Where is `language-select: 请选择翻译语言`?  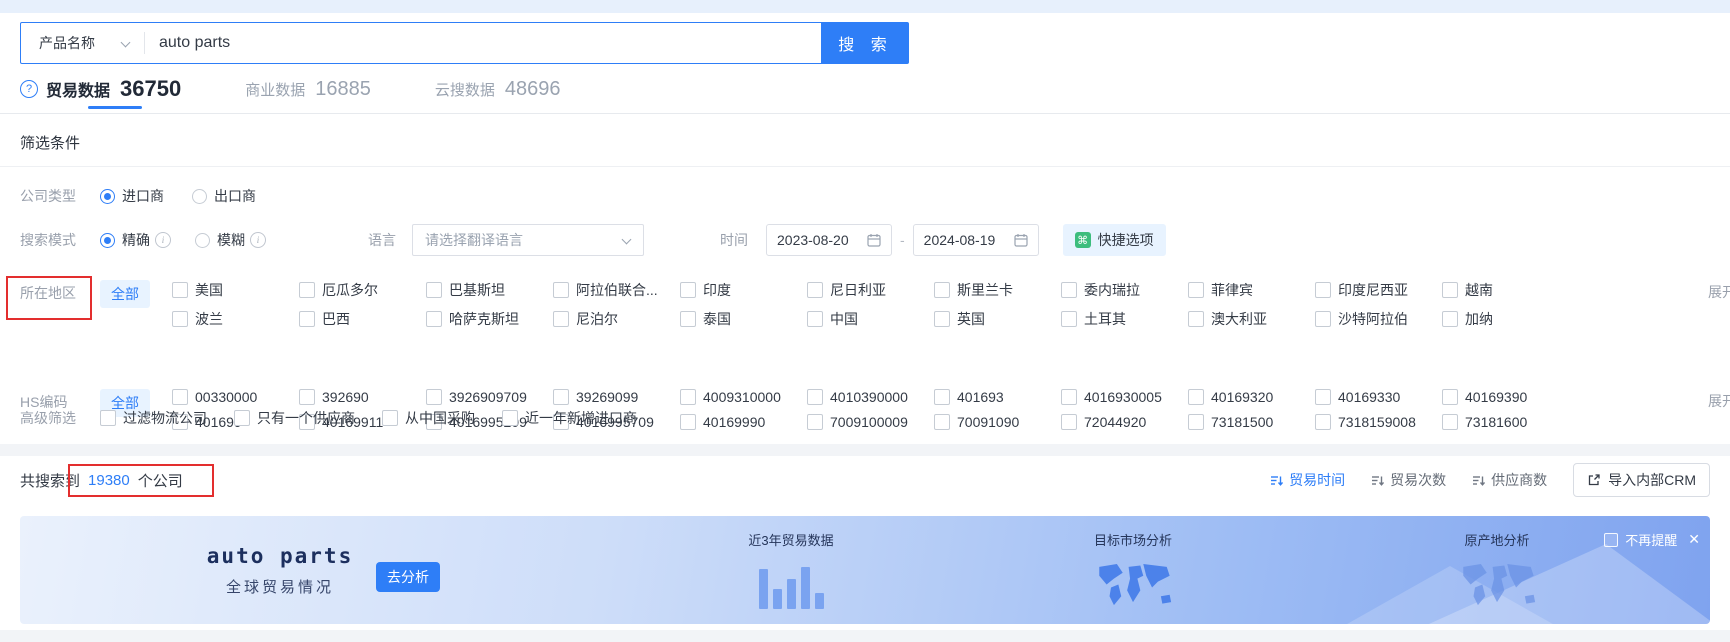 language-select: 请选择翻译语言 is located at coordinates (528, 240).